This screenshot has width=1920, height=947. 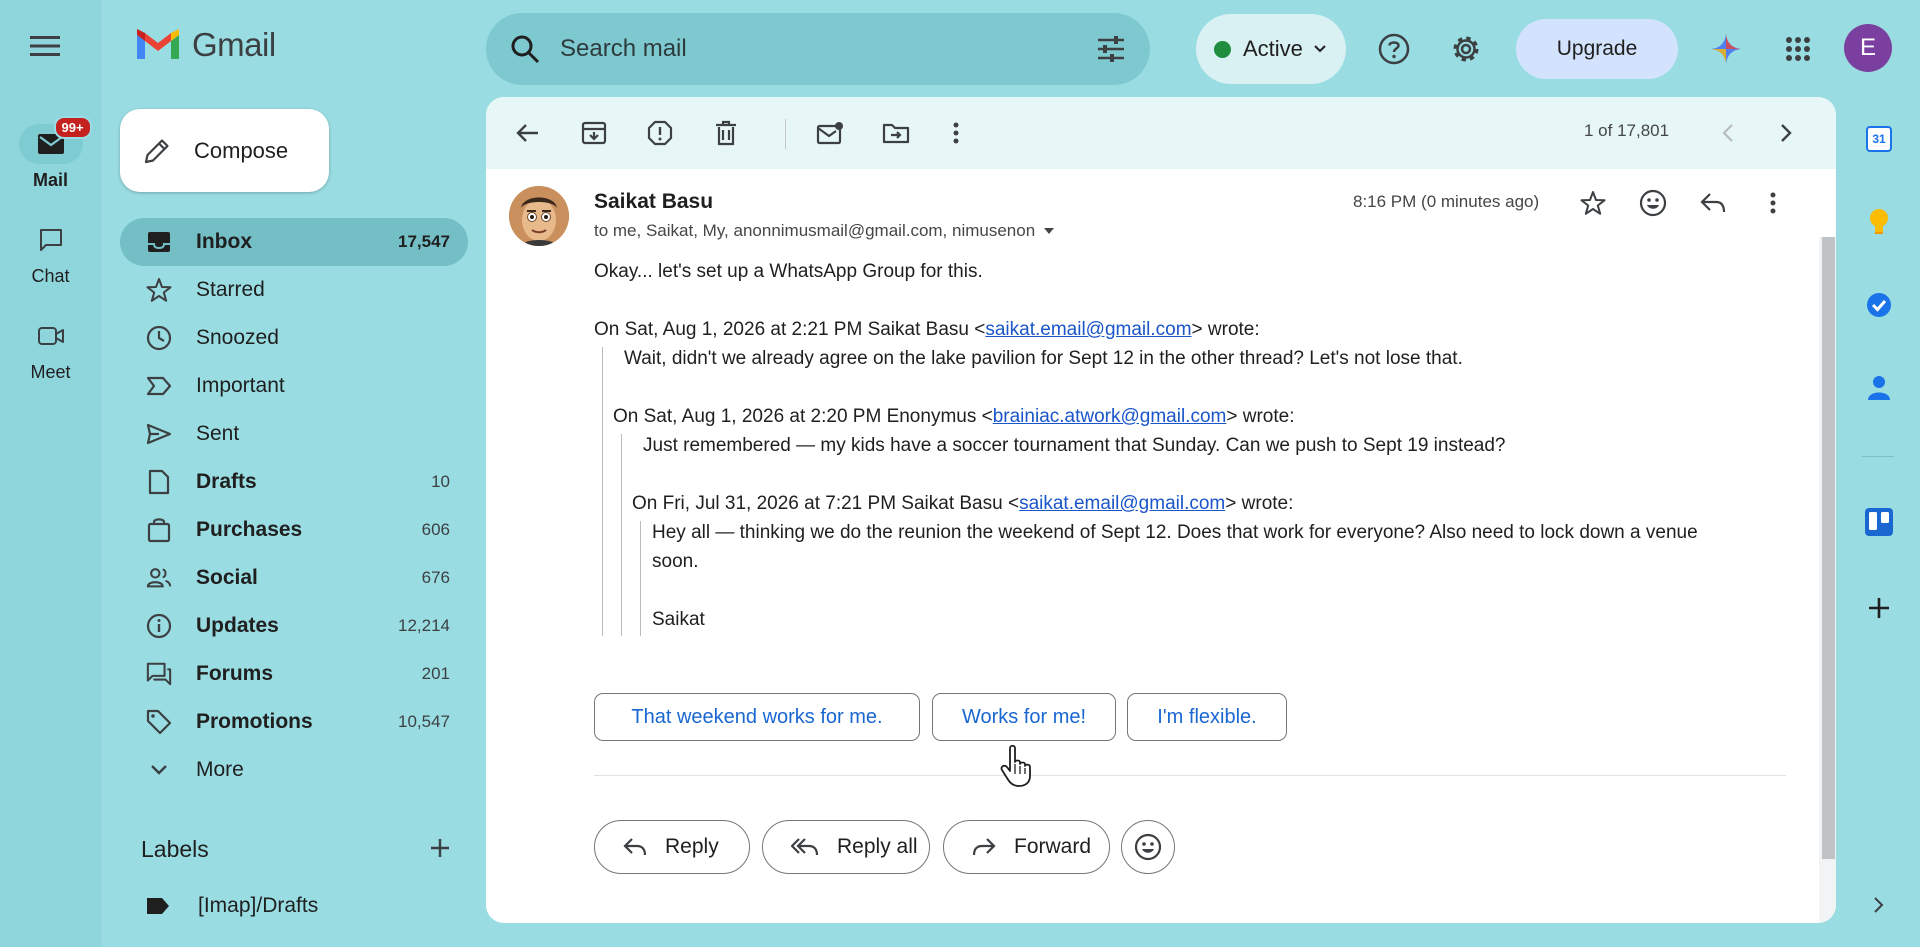 What do you see at coordinates (294, 770) in the screenshot?
I see `nav-item-more: More` at bounding box center [294, 770].